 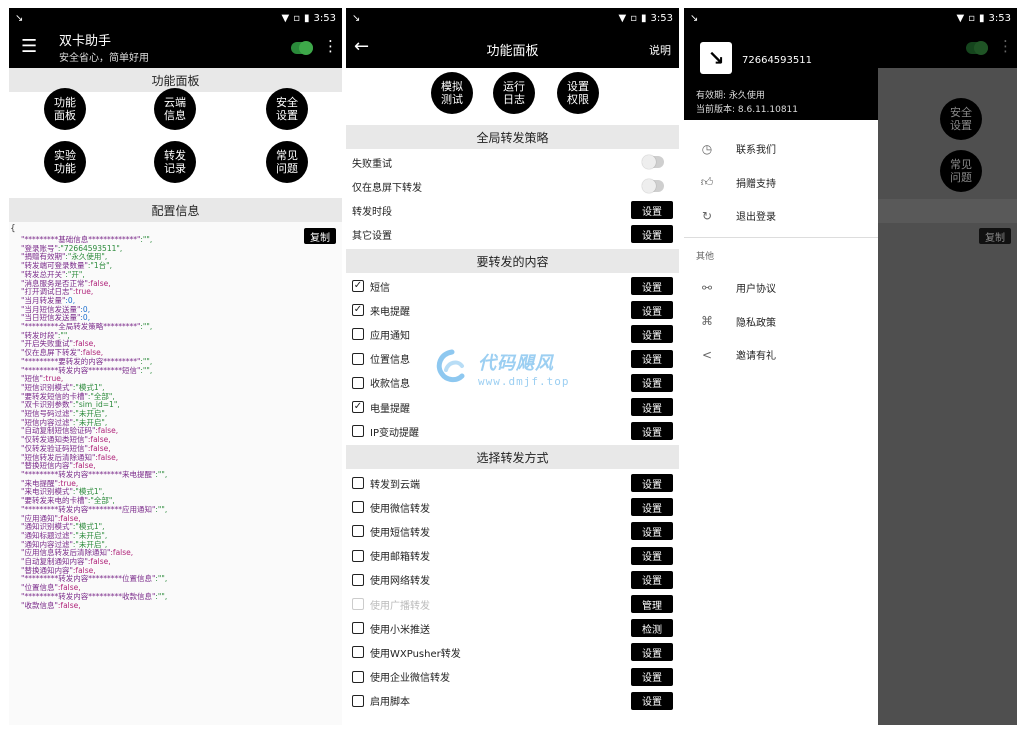 I want to click on experimental-button: 实验 功能, so click(x=65, y=162).